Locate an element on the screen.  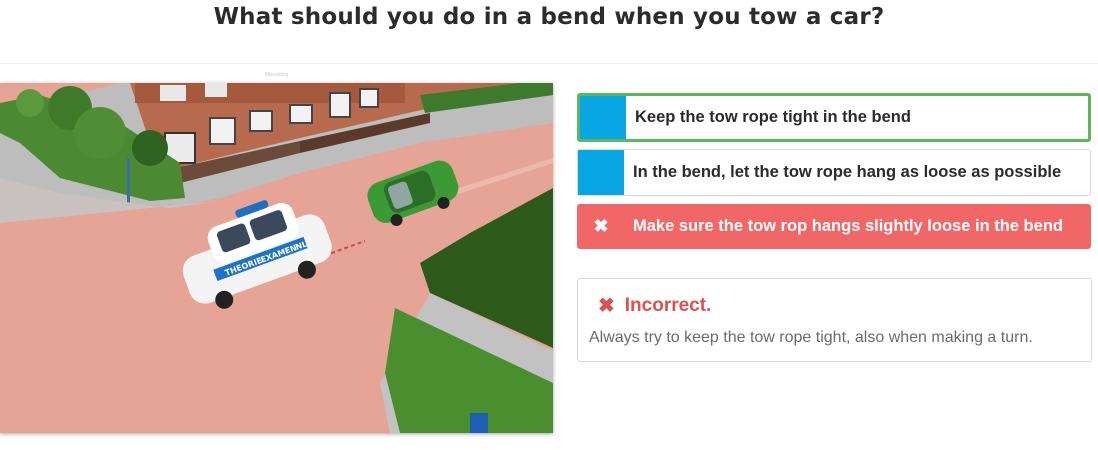
wrong-mark-icon: ✖ is located at coordinates (601, 226).